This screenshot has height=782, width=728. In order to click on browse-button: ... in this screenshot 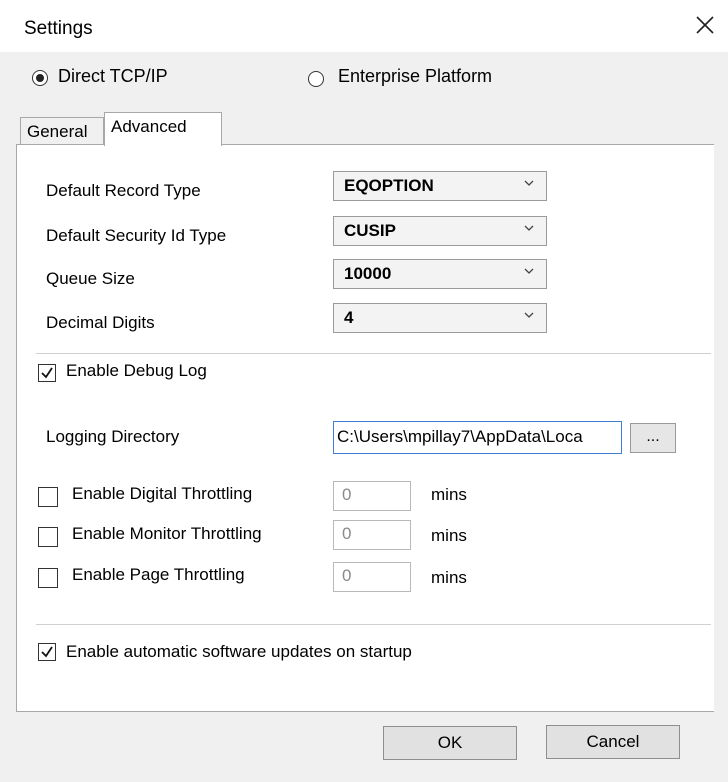, I will do `click(653, 438)`.